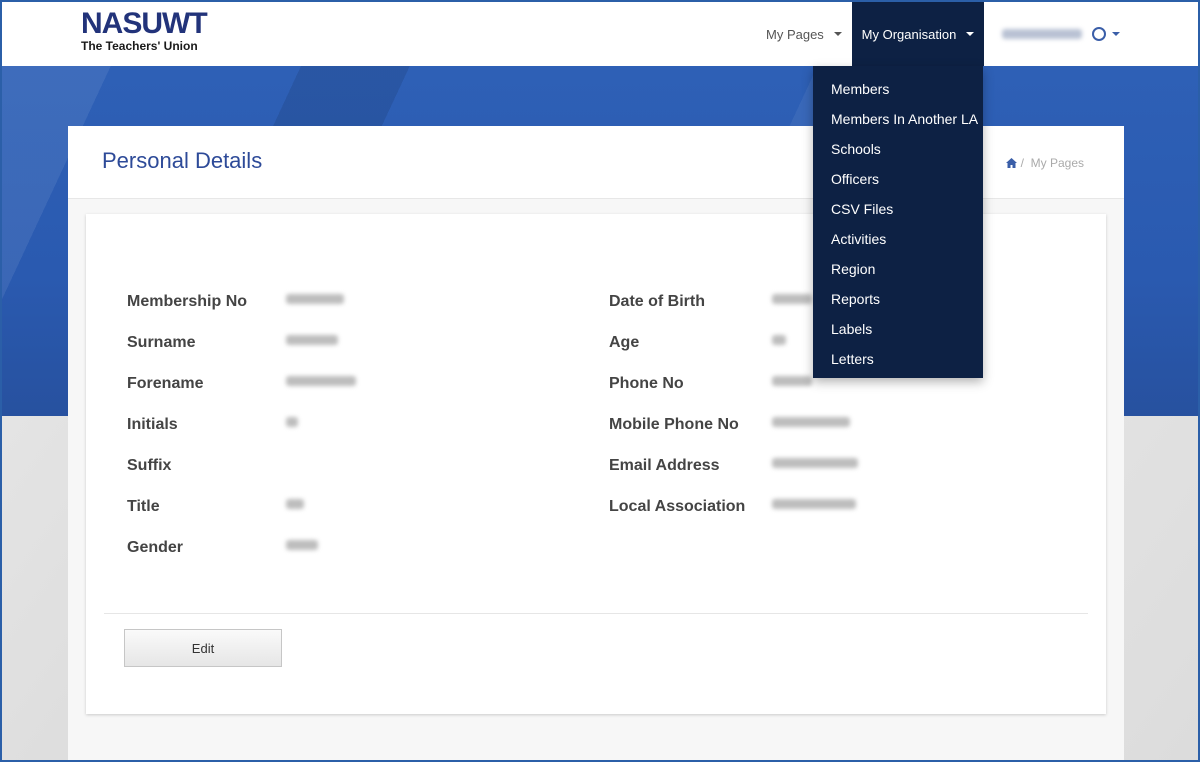 The width and height of the screenshot is (1200, 762). I want to click on logo-tagline: The Teachers' Union, so click(139, 46).